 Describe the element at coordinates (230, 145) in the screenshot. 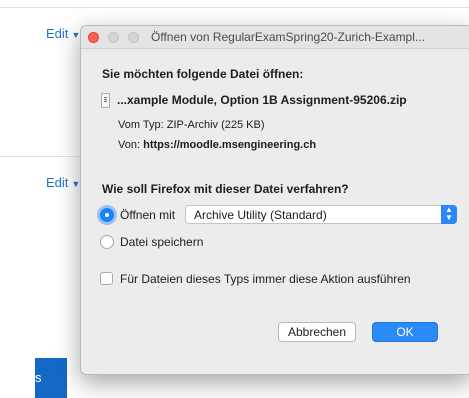

I see `file-source-url: https://moodle.msengineering.ch` at that location.